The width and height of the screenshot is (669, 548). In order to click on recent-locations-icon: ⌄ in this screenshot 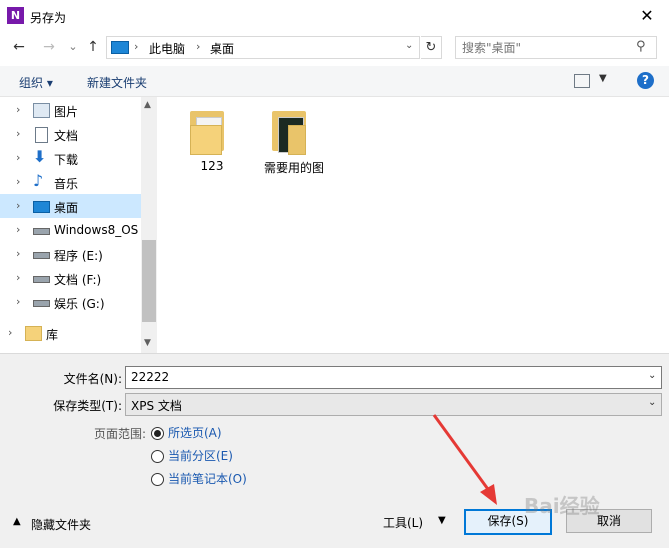, I will do `click(73, 47)`.